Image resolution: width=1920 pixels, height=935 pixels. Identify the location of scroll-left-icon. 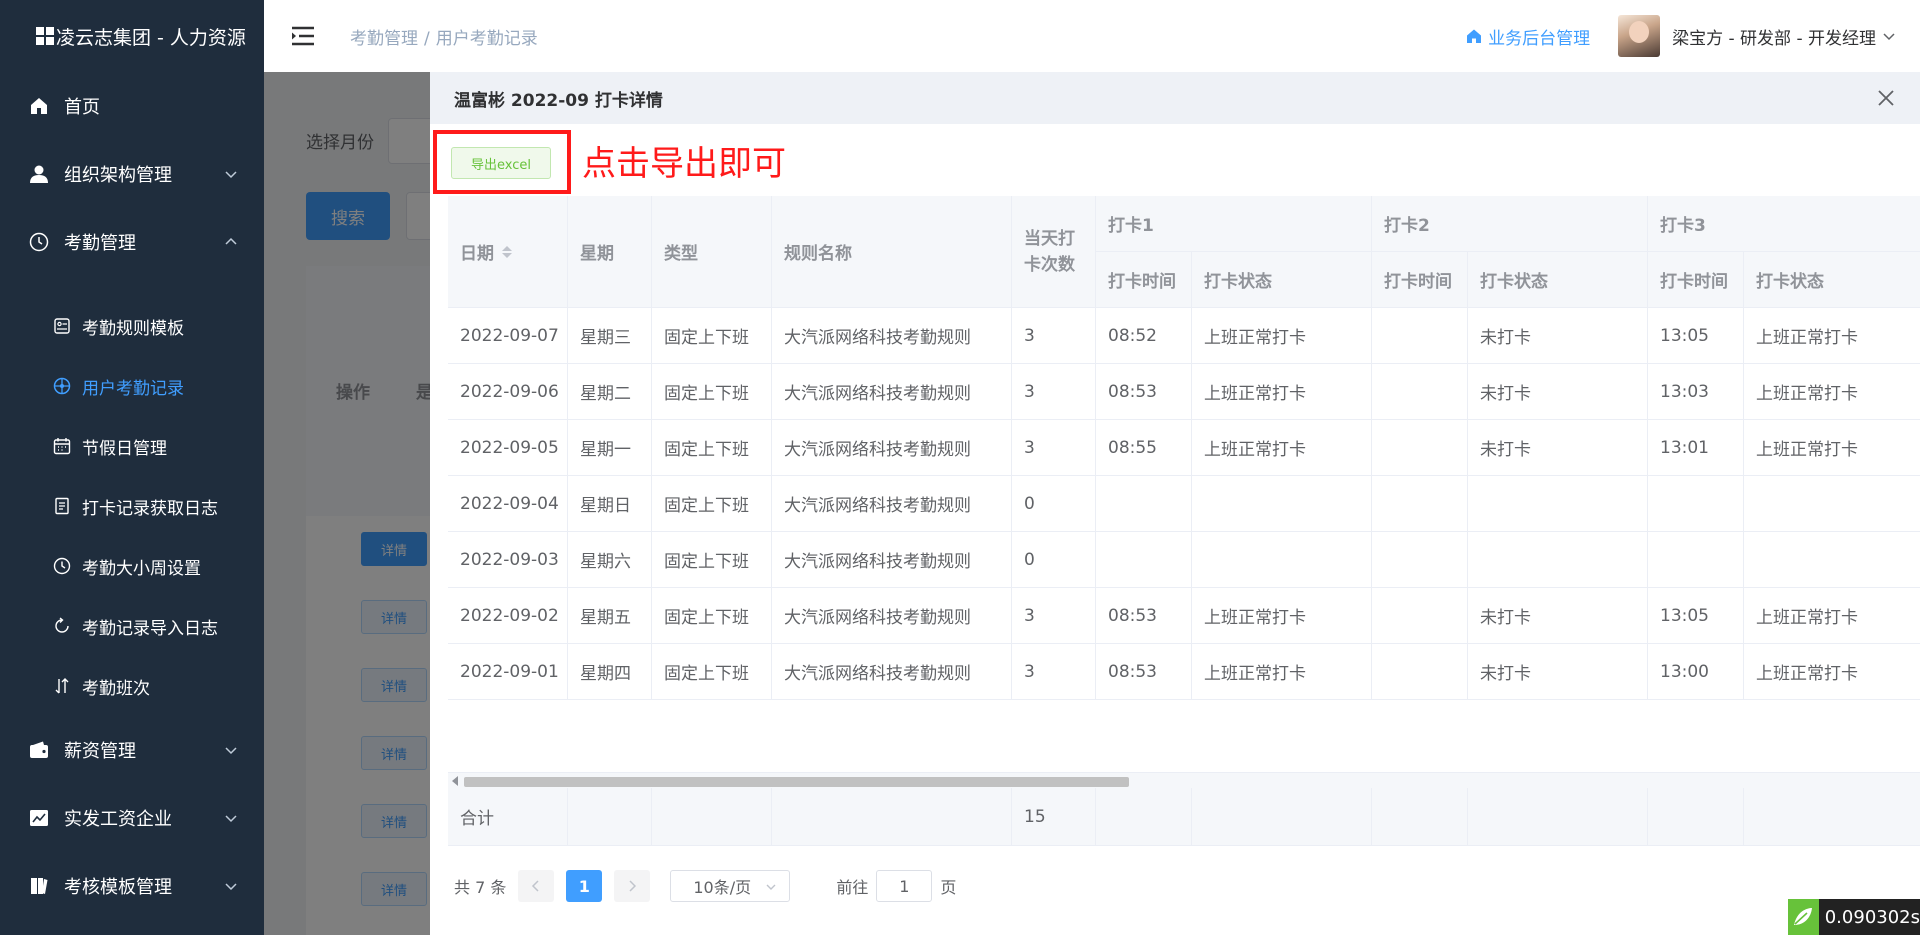
(455, 781).